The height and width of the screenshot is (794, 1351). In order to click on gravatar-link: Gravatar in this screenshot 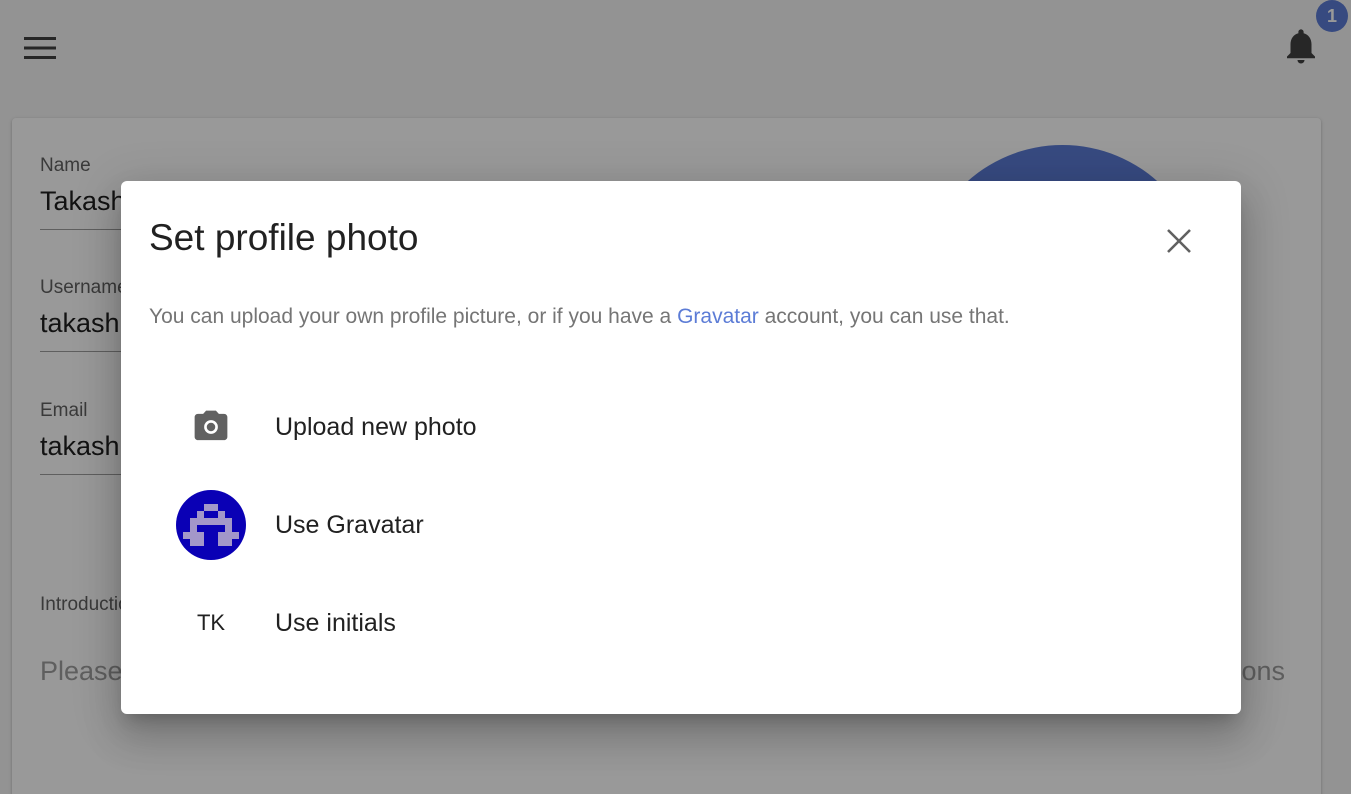, I will do `click(718, 316)`.